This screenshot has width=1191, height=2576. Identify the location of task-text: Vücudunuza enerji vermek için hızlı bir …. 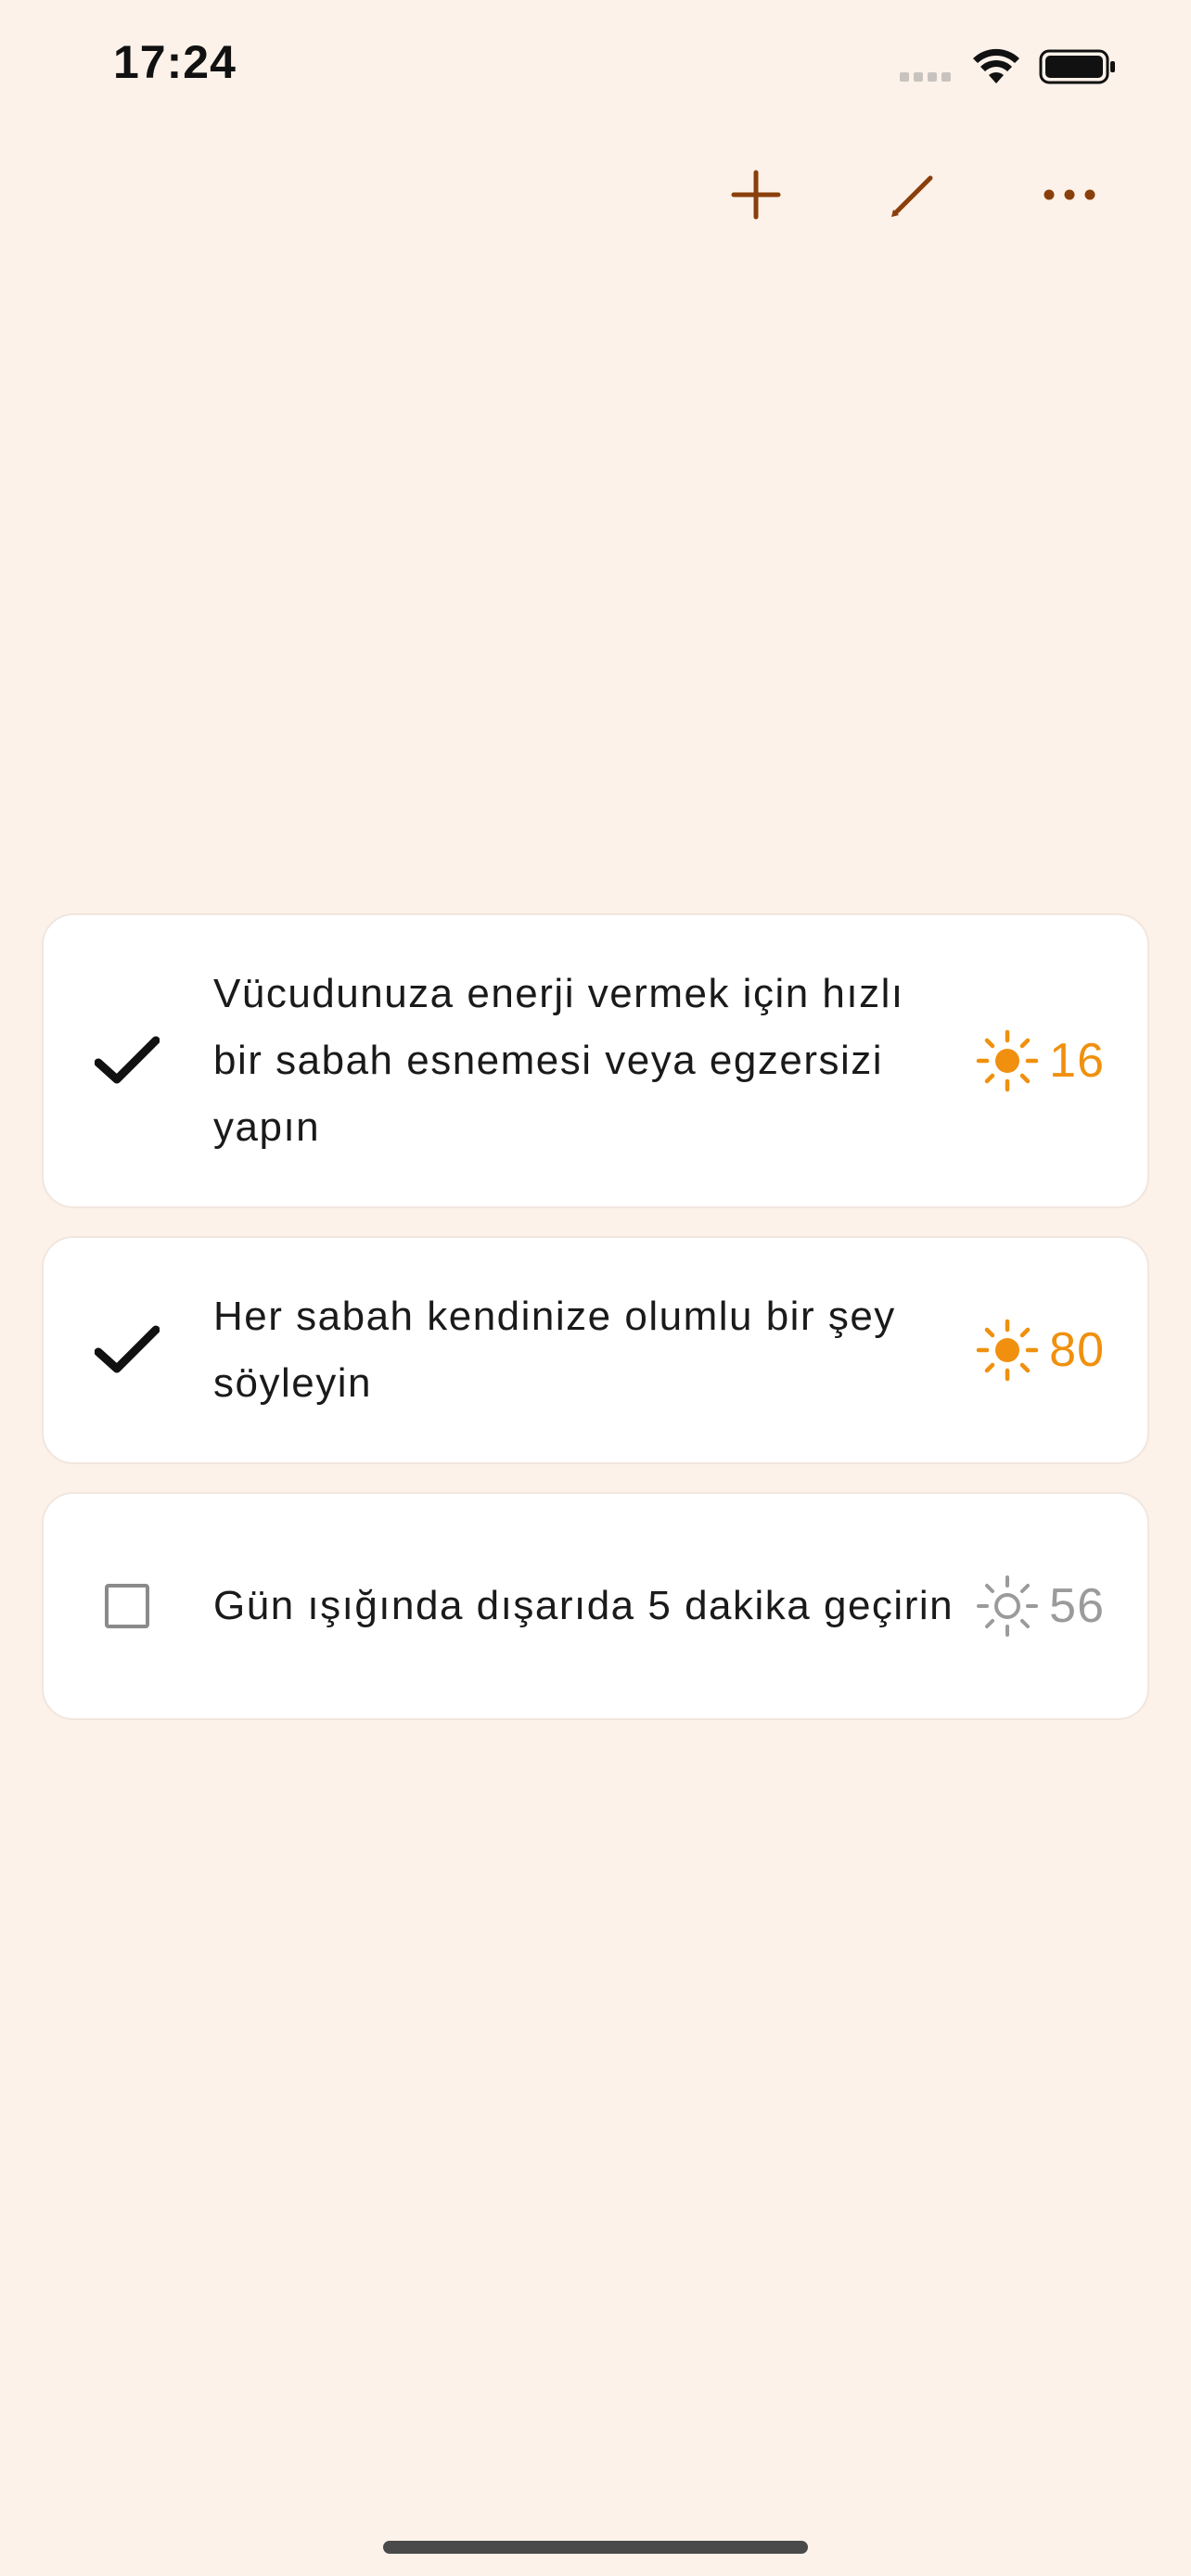
(558, 1060).